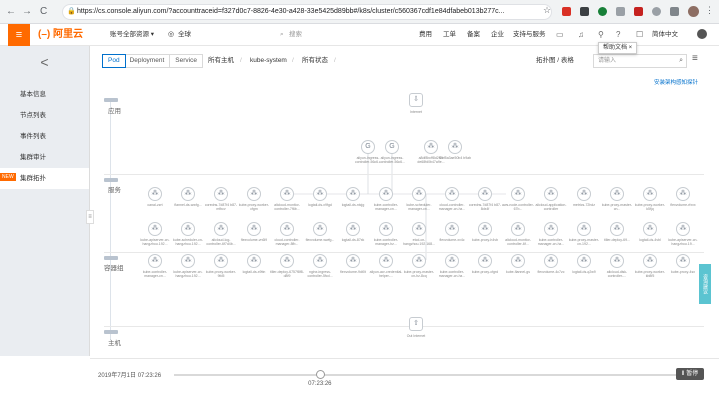  I want to click on nav-enterprise: 企业, so click(497, 35).